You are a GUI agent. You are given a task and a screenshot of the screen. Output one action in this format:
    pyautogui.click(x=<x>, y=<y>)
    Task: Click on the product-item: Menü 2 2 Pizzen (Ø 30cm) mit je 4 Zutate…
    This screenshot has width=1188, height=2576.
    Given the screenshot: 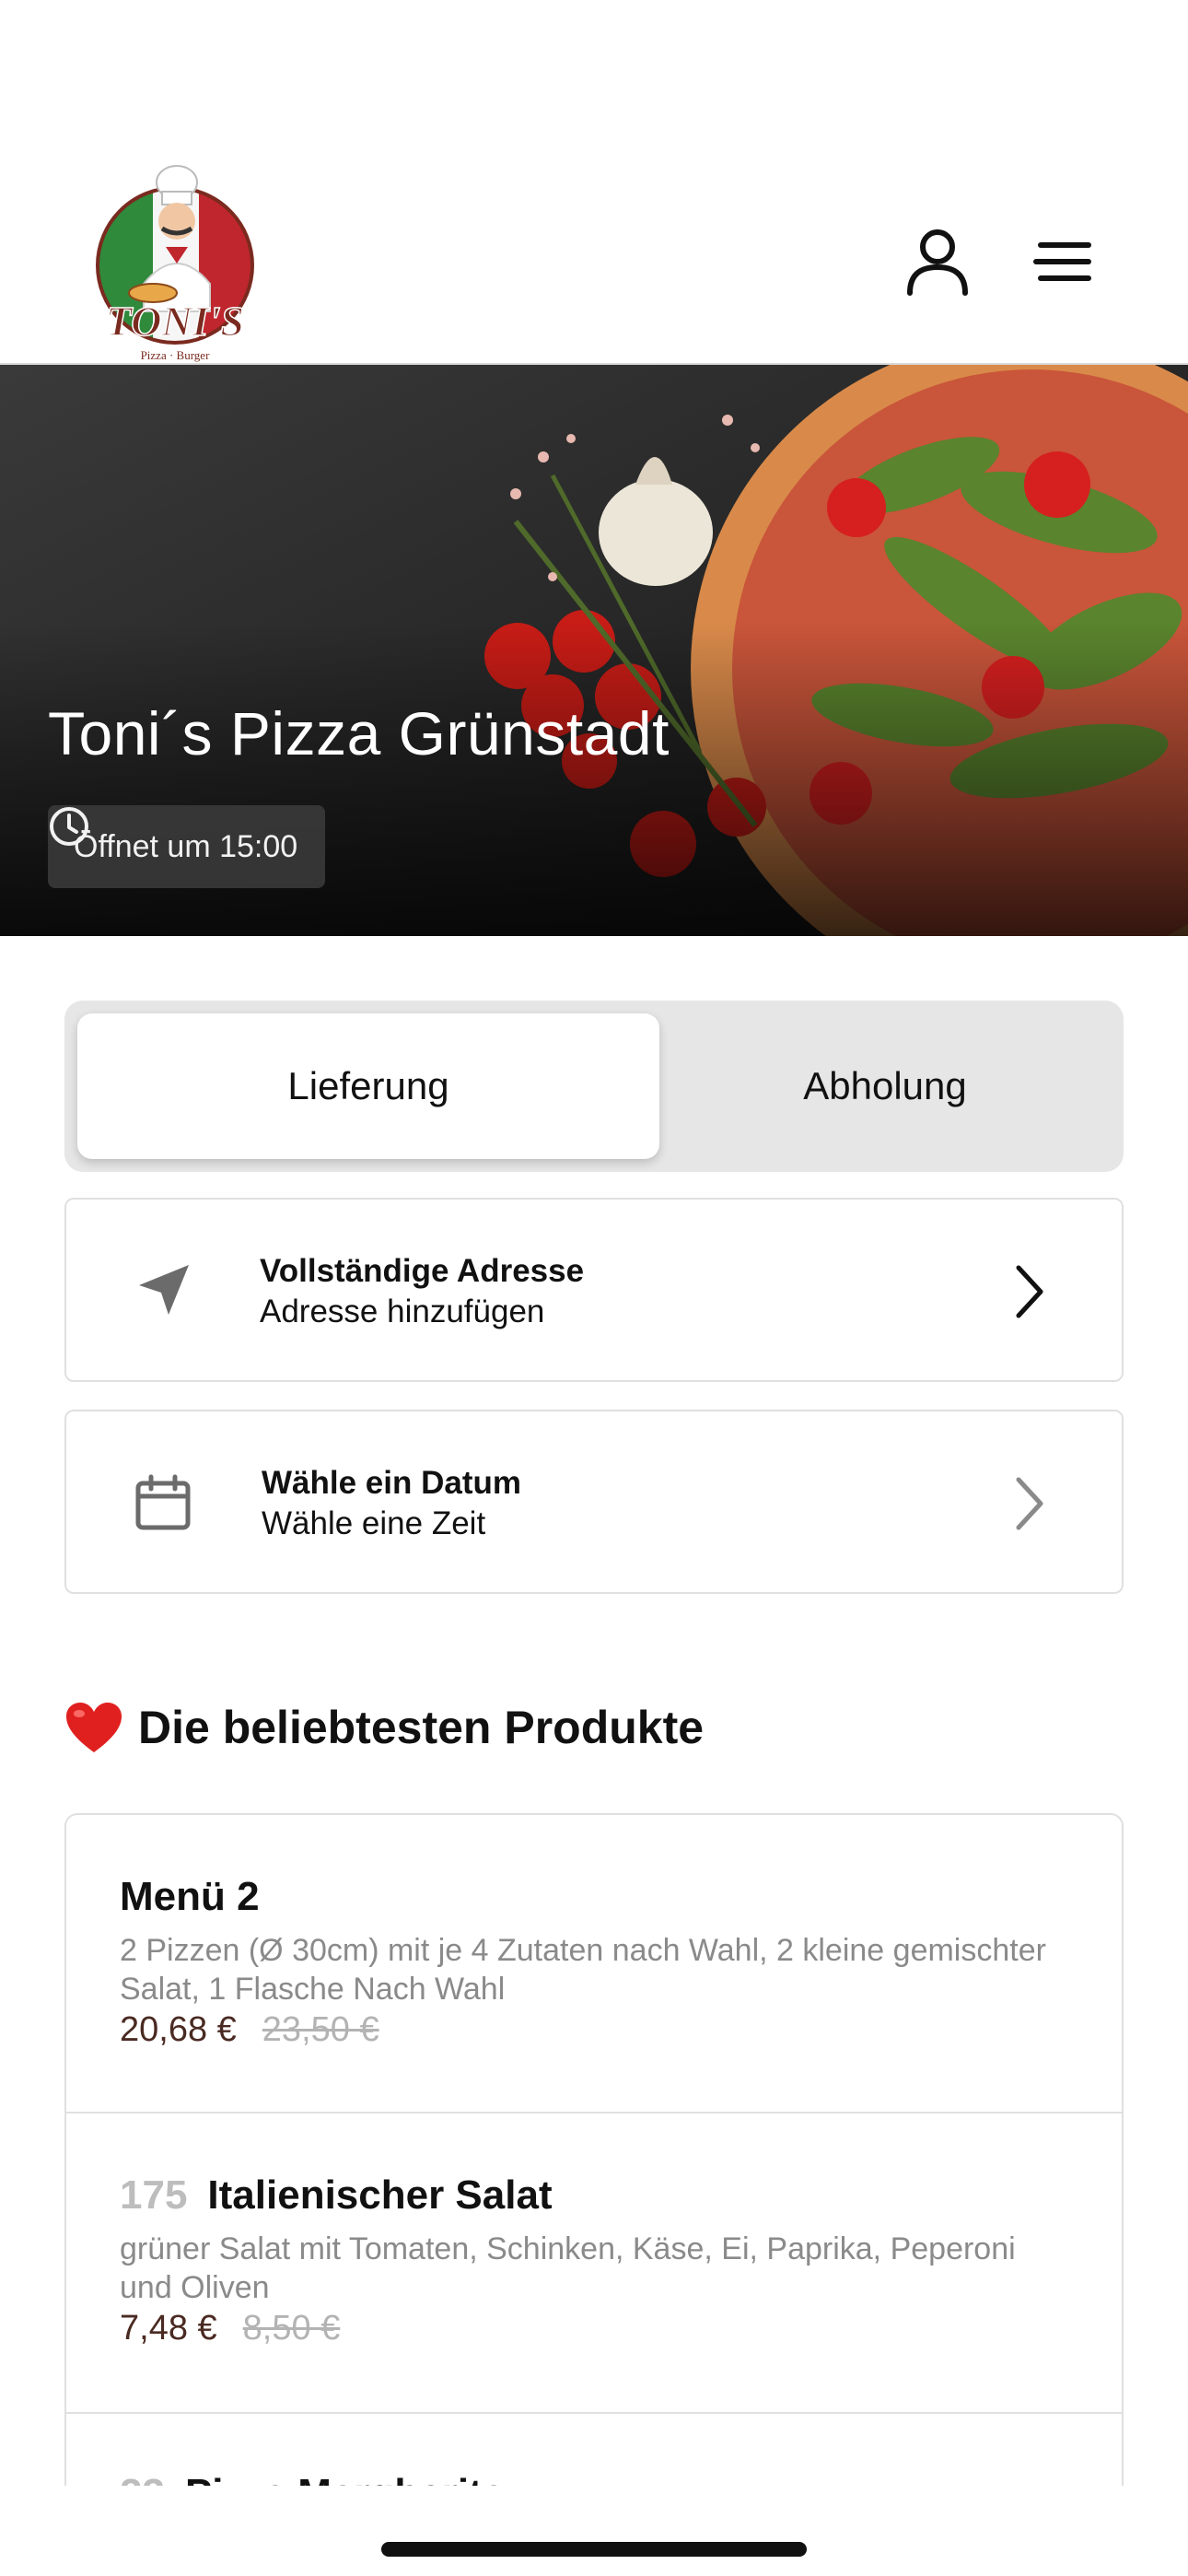 What is the action you would take?
    pyautogui.click(x=594, y=1964)
    